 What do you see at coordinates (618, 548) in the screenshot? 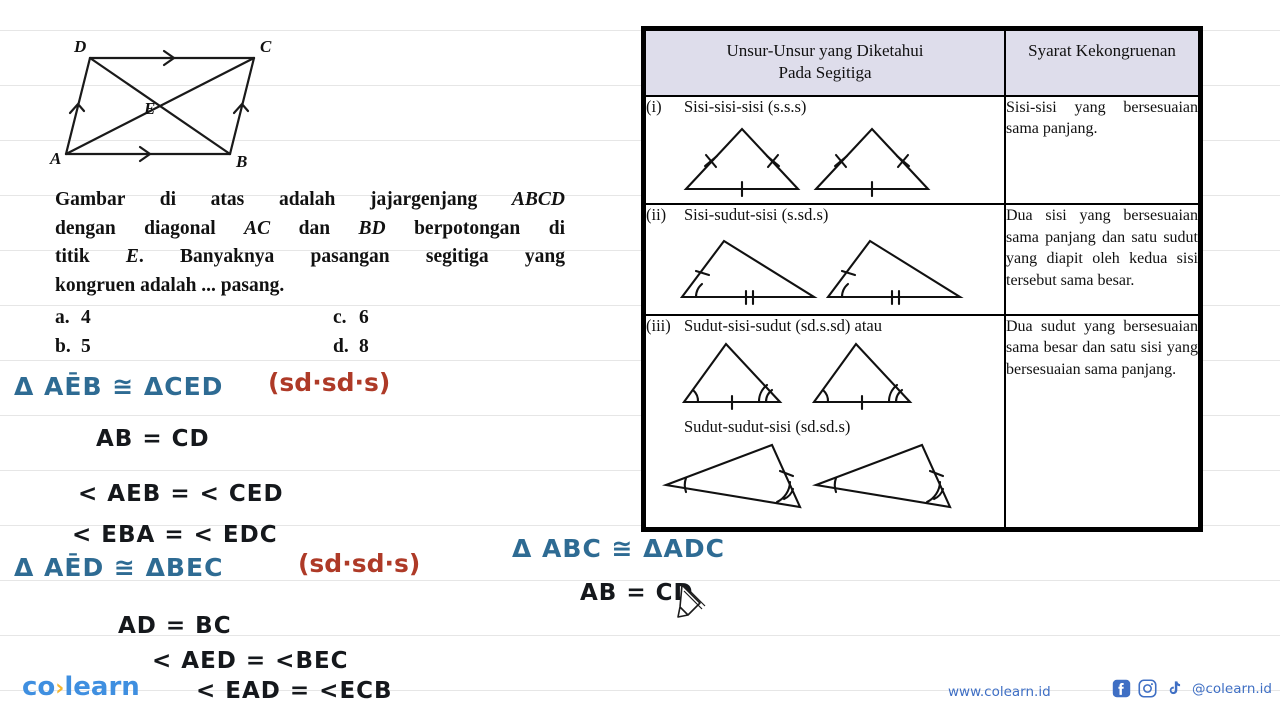
I see `annotation-triangle-abc-adc: Δ ABC ≅ ΔADC` at bounding box center [618, 548].